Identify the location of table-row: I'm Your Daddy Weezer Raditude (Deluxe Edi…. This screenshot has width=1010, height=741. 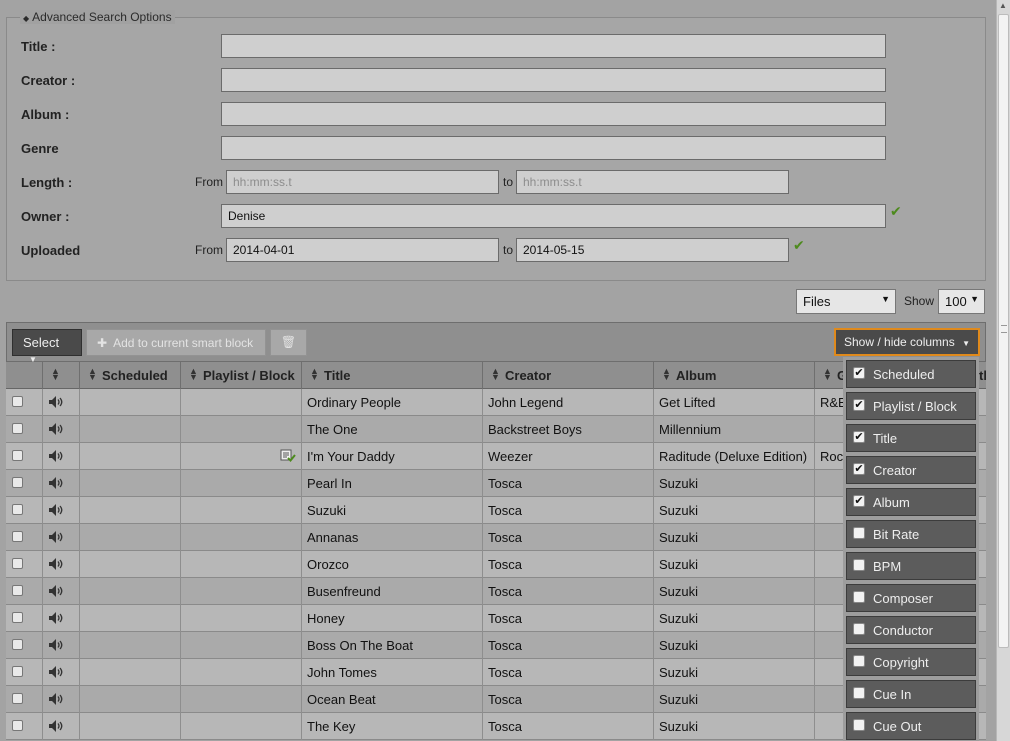
(496, 456).